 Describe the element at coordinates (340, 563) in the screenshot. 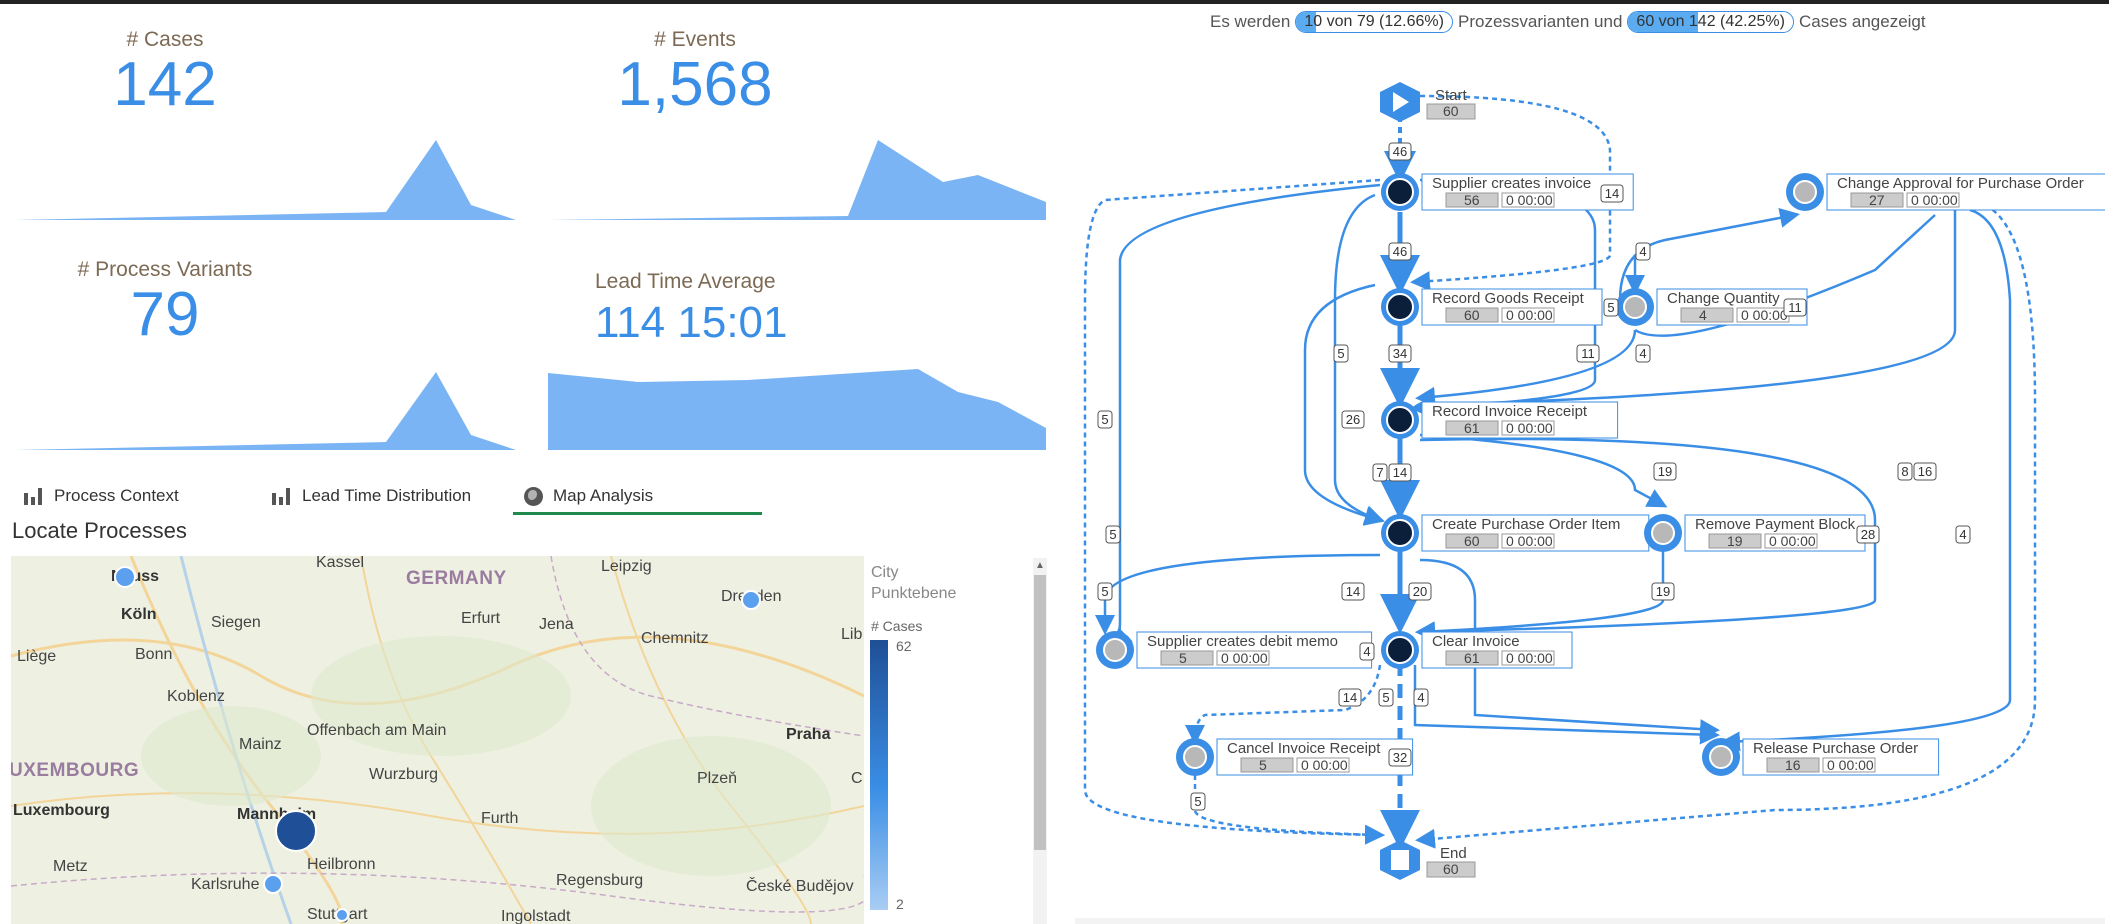

I see `map-label: Kassel` at that location.